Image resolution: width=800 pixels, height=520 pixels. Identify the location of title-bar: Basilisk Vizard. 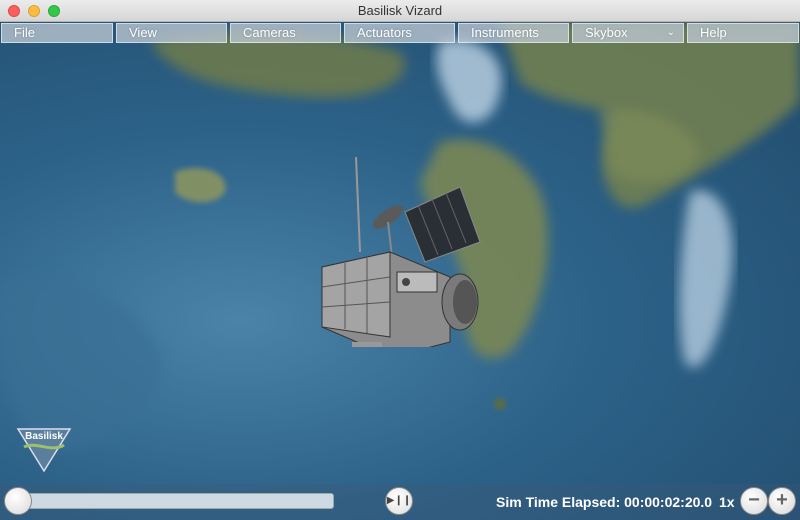
(400, 11).